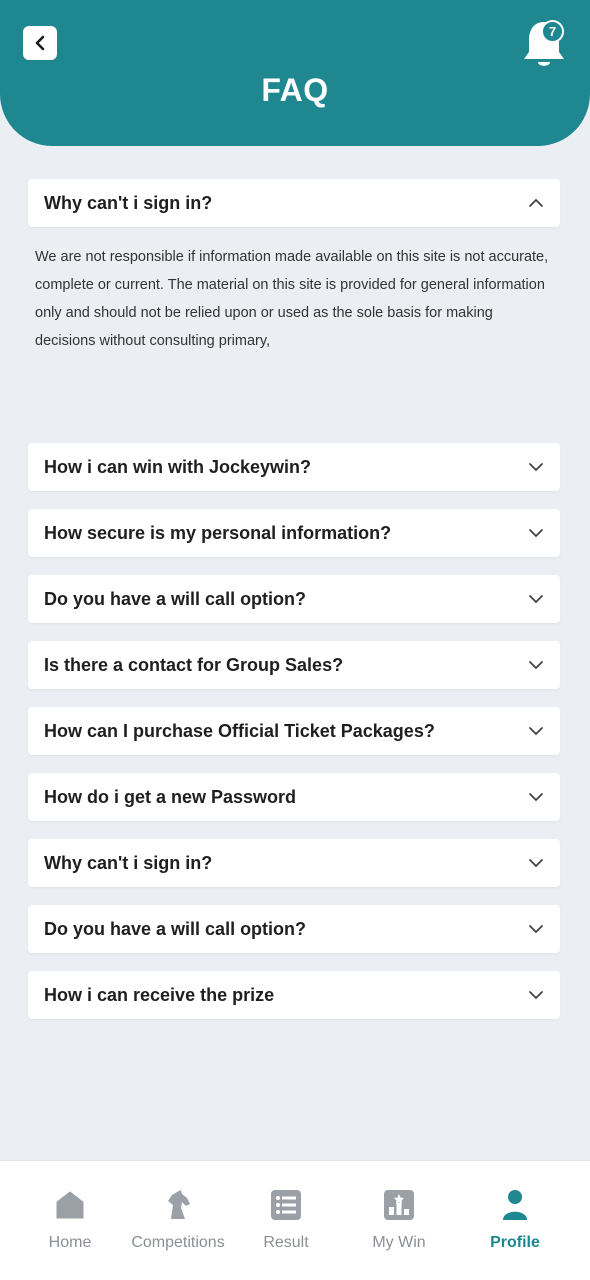  I want to click on app-header: FAQ 7, so click(295, 73).